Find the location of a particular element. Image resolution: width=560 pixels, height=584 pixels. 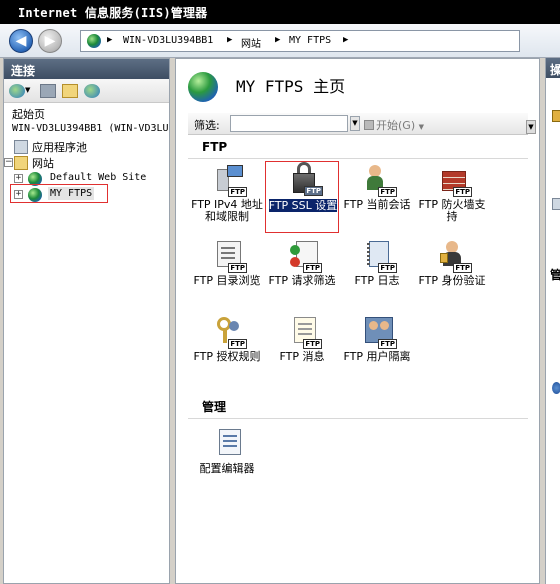

globe-icon is located at coordinates (94, 41).